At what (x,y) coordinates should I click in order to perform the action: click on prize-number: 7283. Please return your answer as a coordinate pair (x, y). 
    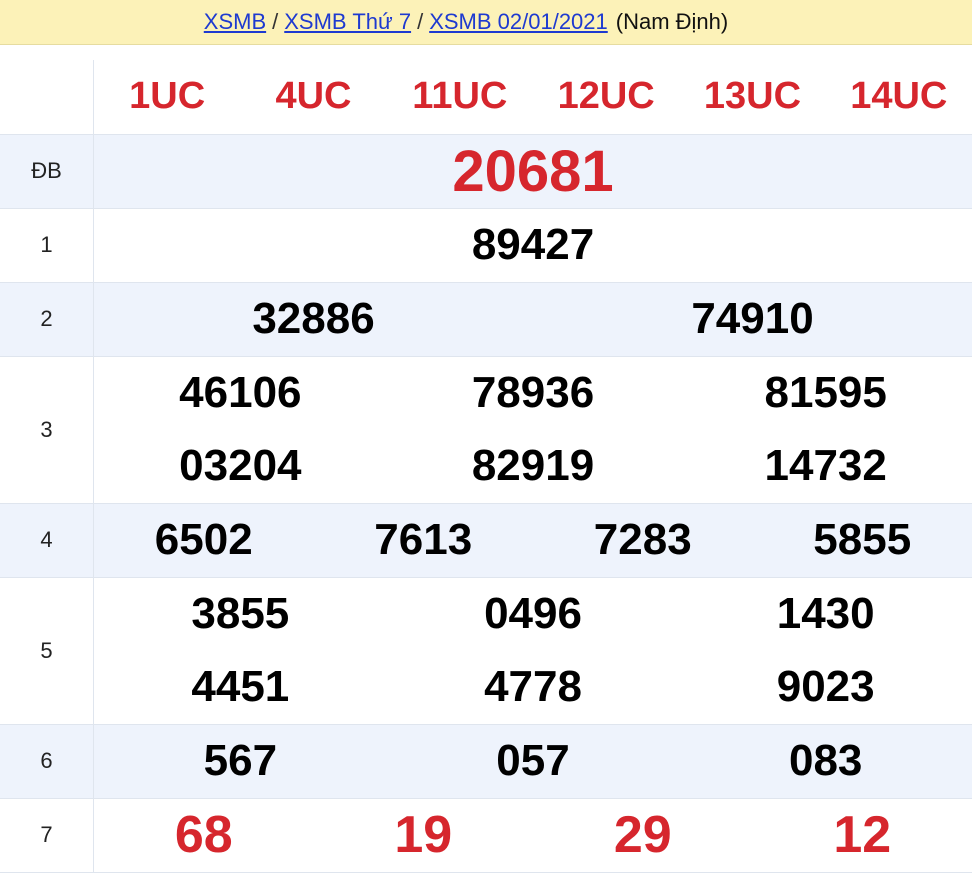
    Looking at the image, I should click on (643, 540).